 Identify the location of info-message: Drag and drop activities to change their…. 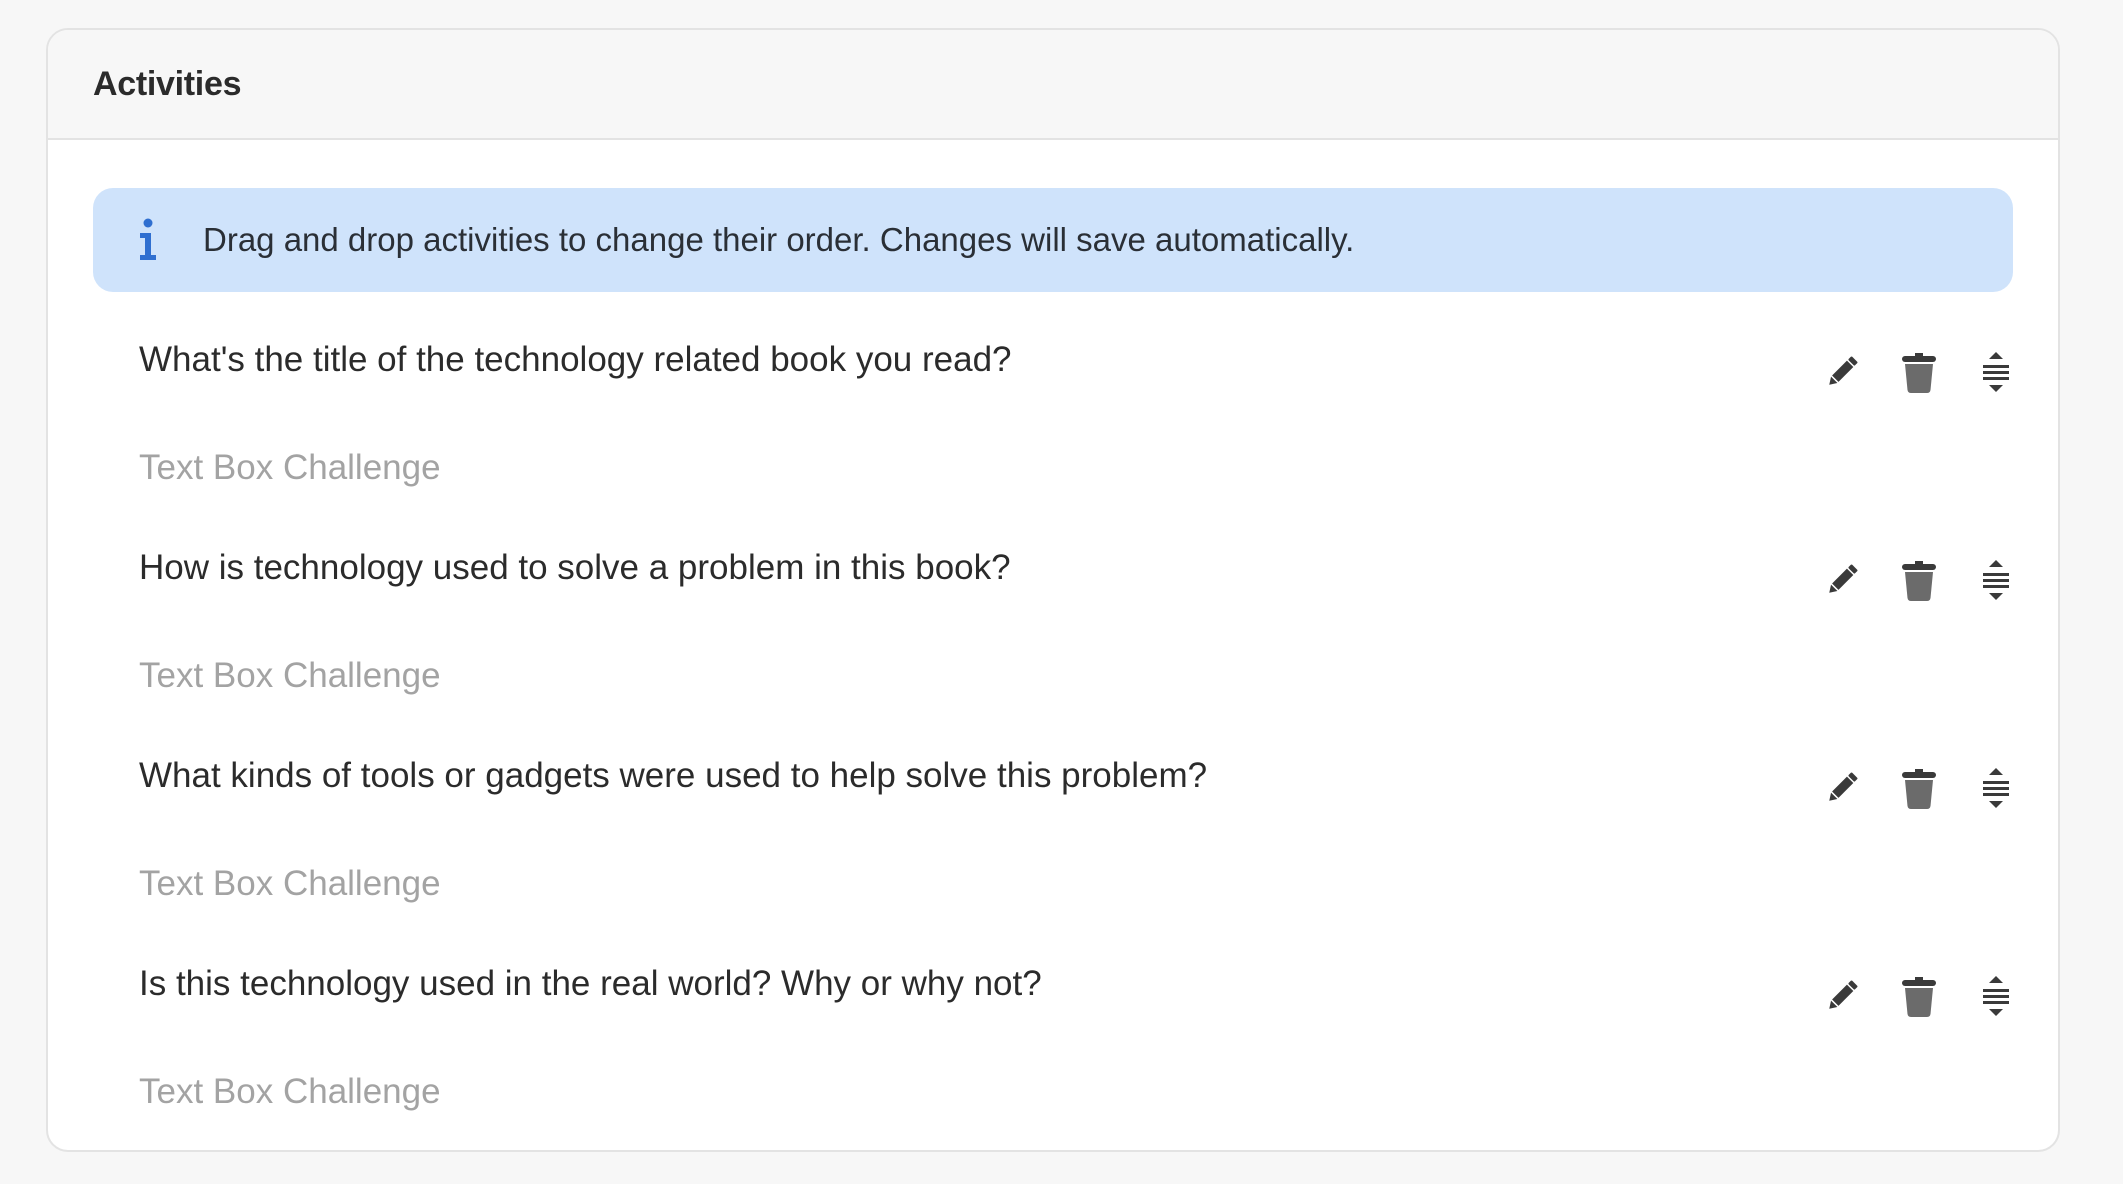
(779, 239).